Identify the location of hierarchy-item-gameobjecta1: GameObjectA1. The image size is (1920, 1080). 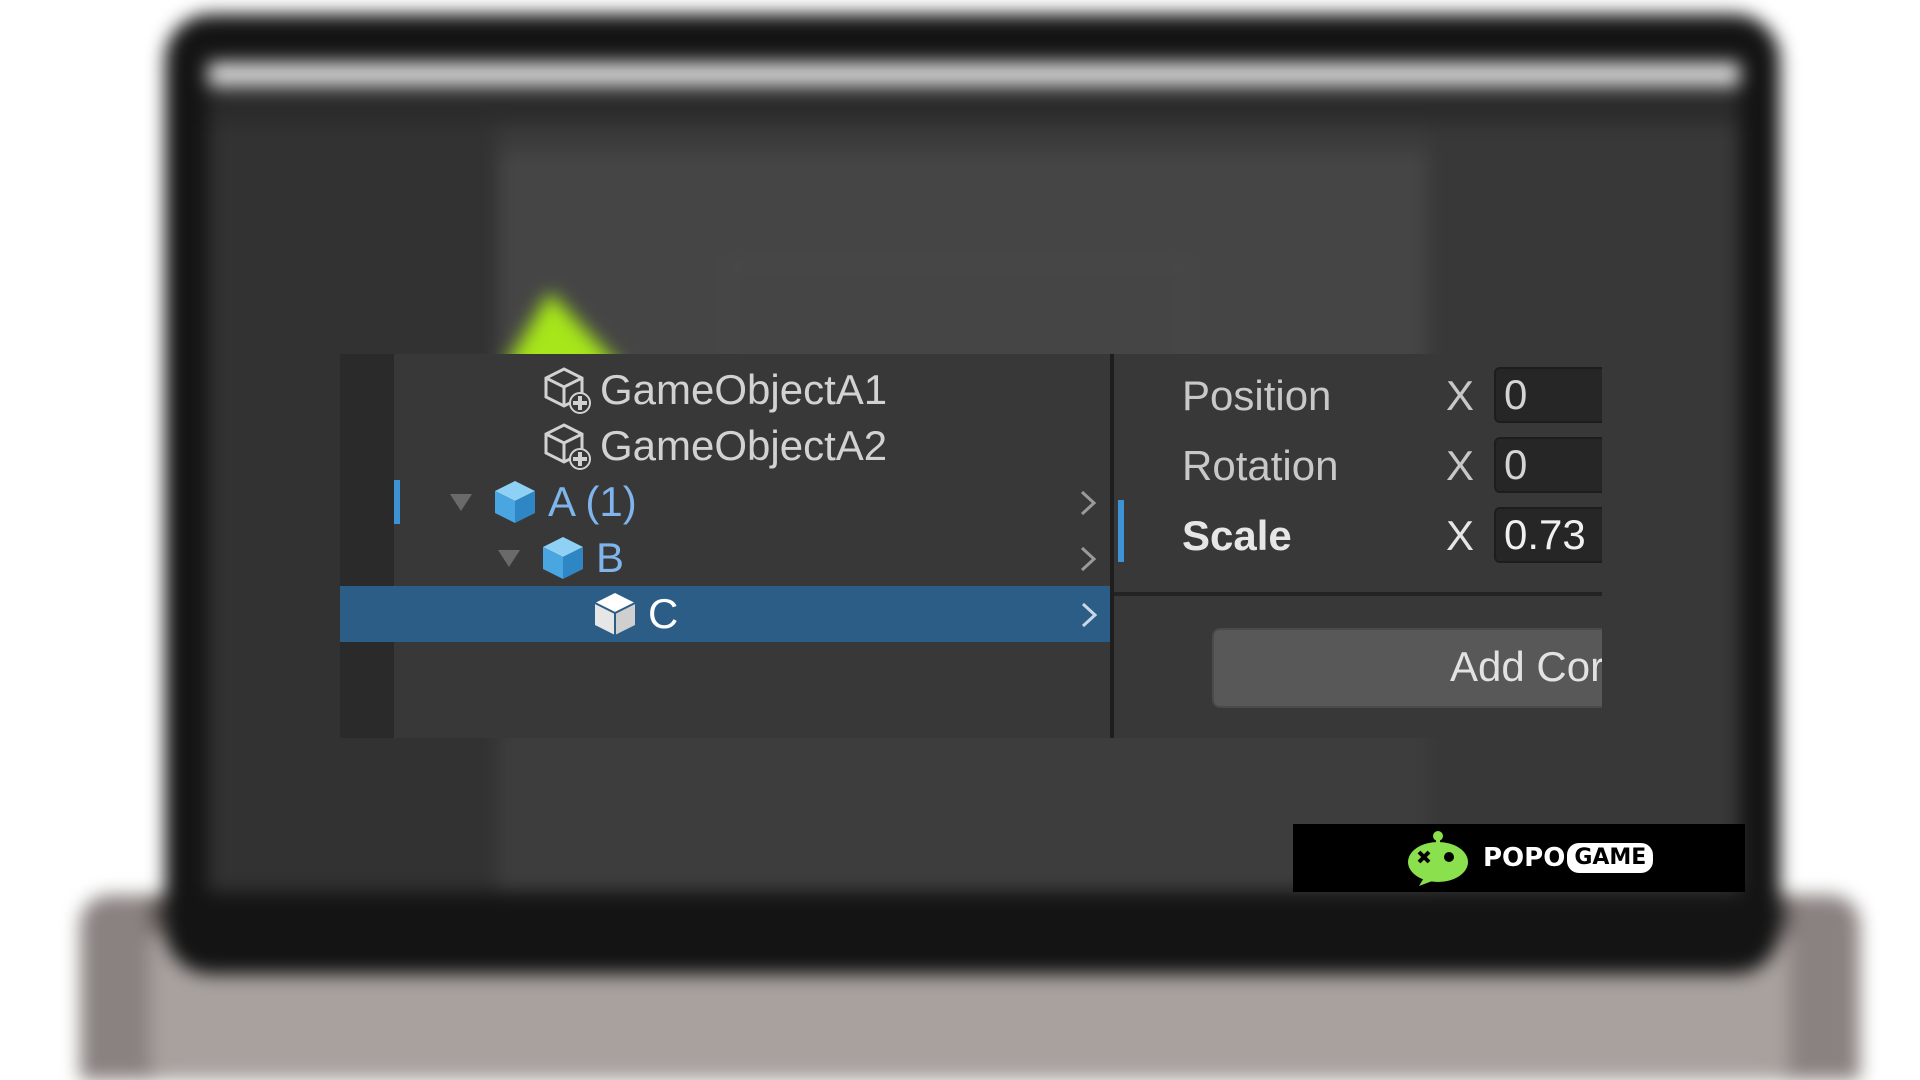
(751, 390).